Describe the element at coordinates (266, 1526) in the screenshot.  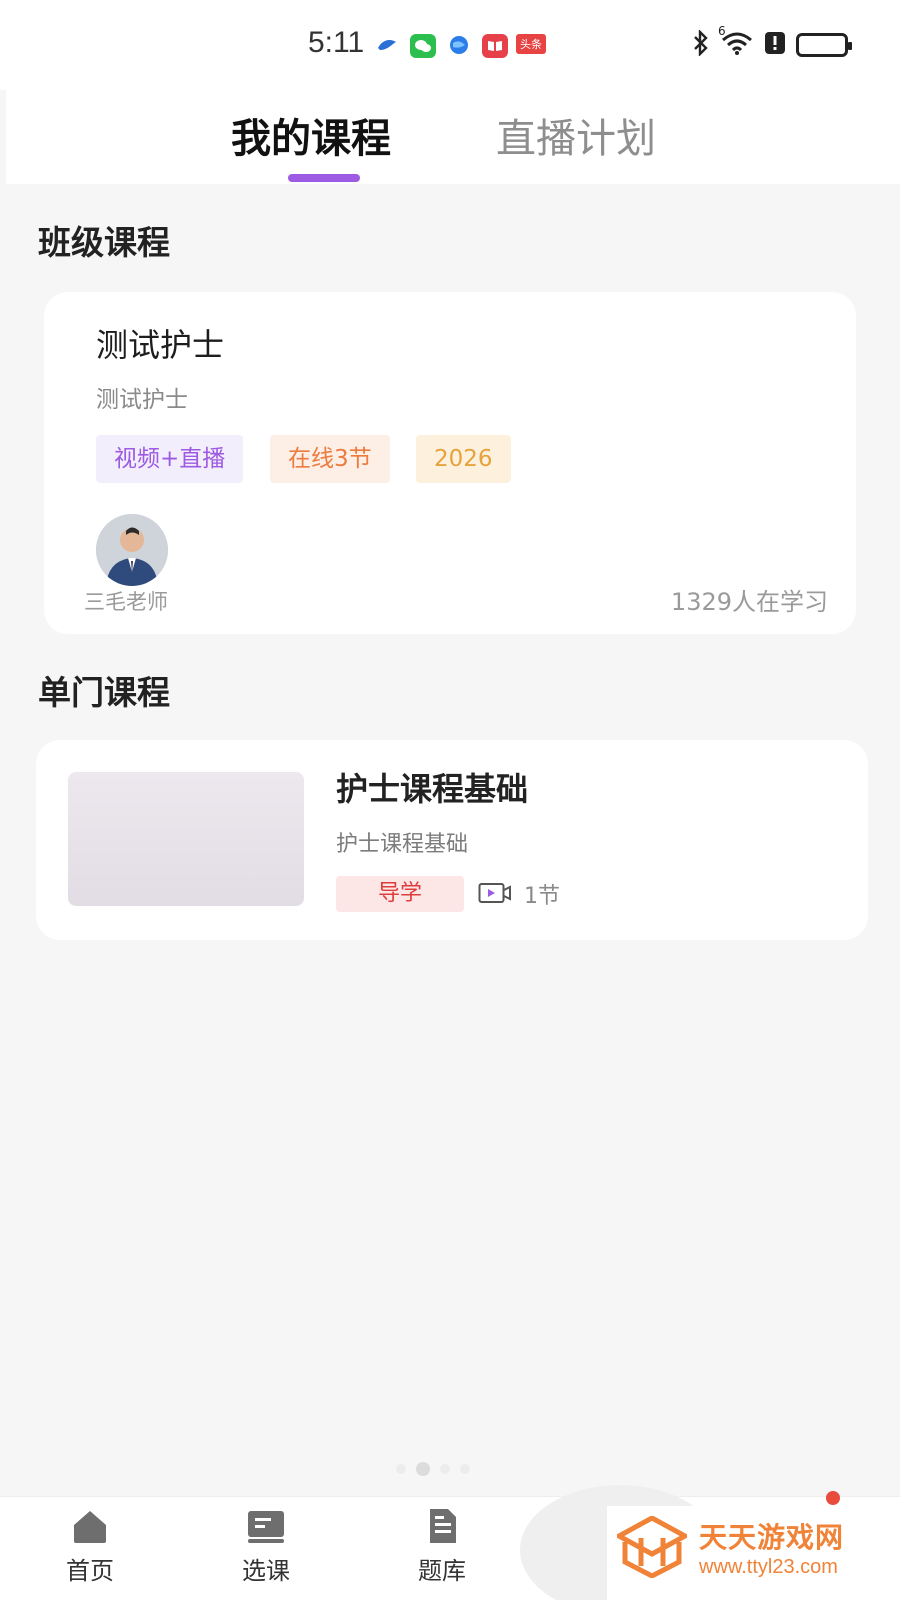
I see `course-select-icon` at that location.